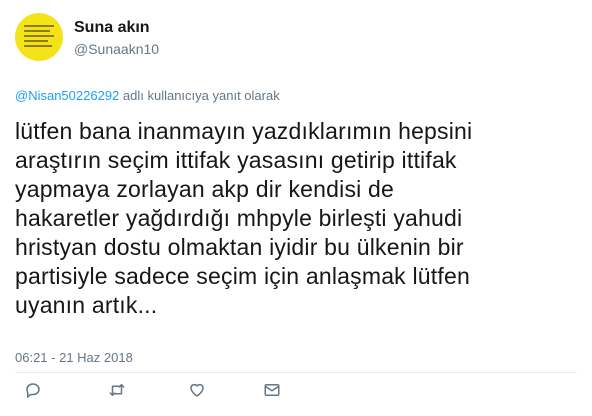 The image size is (592, 416). I want to click on retweet-button, so click(117, 390).